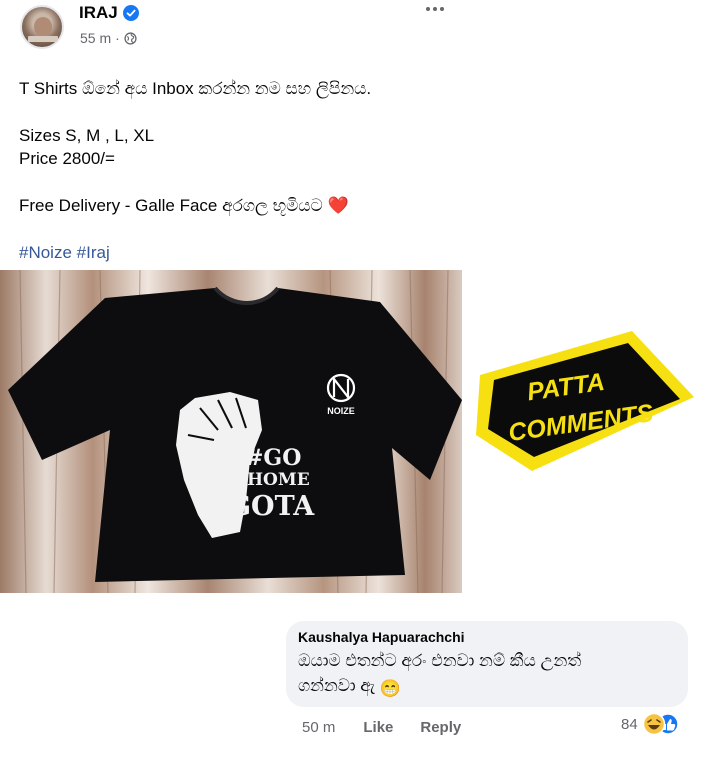  I want to click on avatar-label, so click(43, 39).